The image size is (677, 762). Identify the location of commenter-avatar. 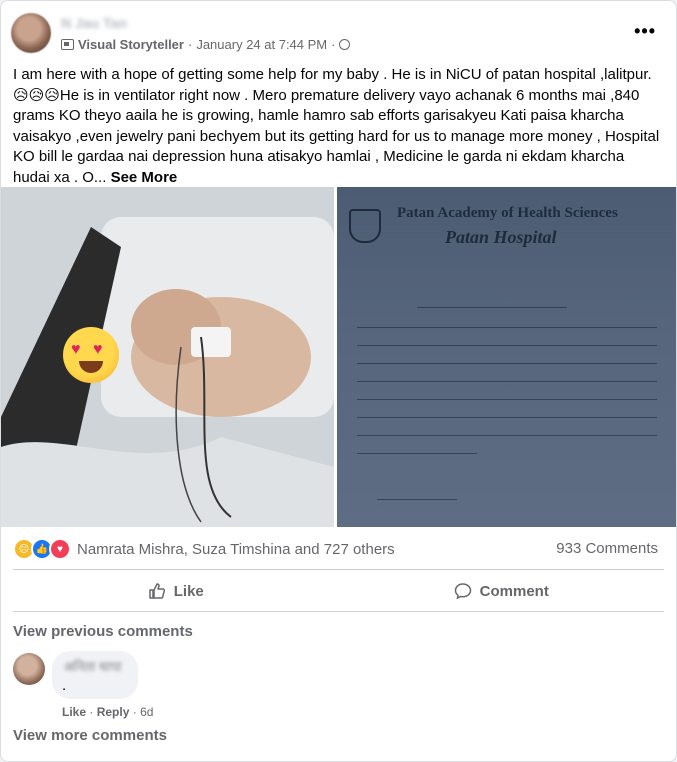
(29, 669).